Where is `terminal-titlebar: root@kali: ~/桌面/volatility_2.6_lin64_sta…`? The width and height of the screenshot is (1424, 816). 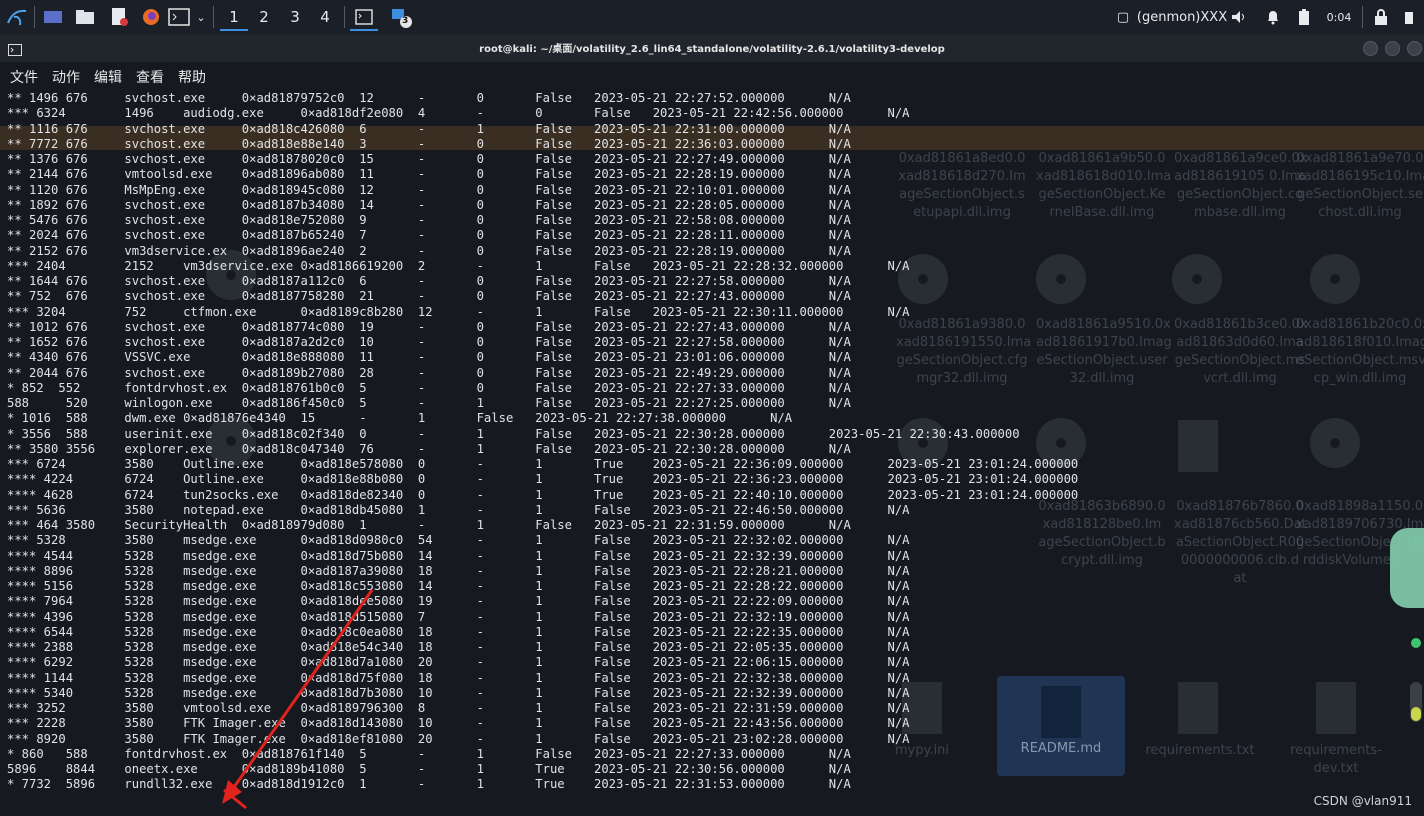 terminal-titlebar: root@kali: ~/桌面/volatility_2.6_lin64_sta… is located at coordinates (712, 48).